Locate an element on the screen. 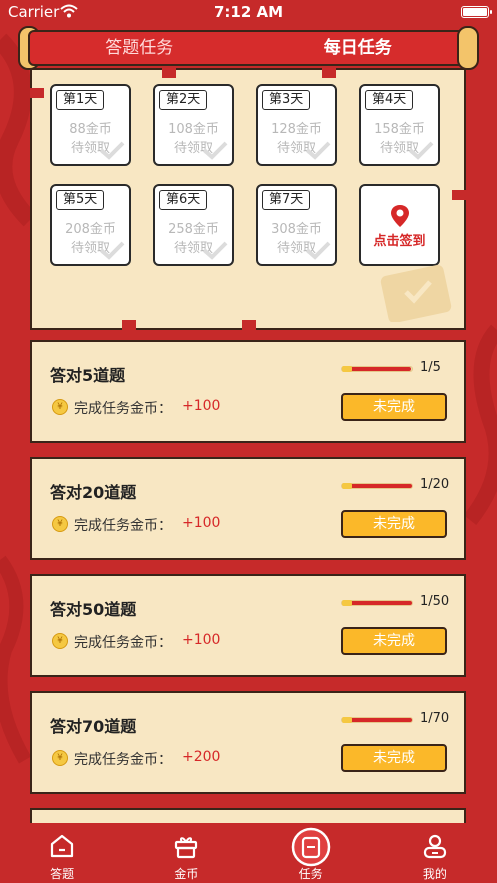 The image size is (497, 883). day-label: 第4天 is located at coordinates (389, 100).